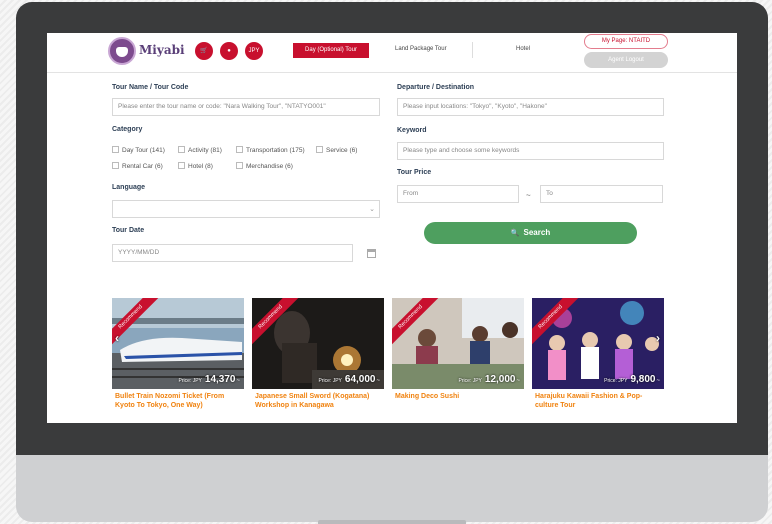  I want to click on category-day-tour-checkbox: Day Tour (141), so click(138, 150).